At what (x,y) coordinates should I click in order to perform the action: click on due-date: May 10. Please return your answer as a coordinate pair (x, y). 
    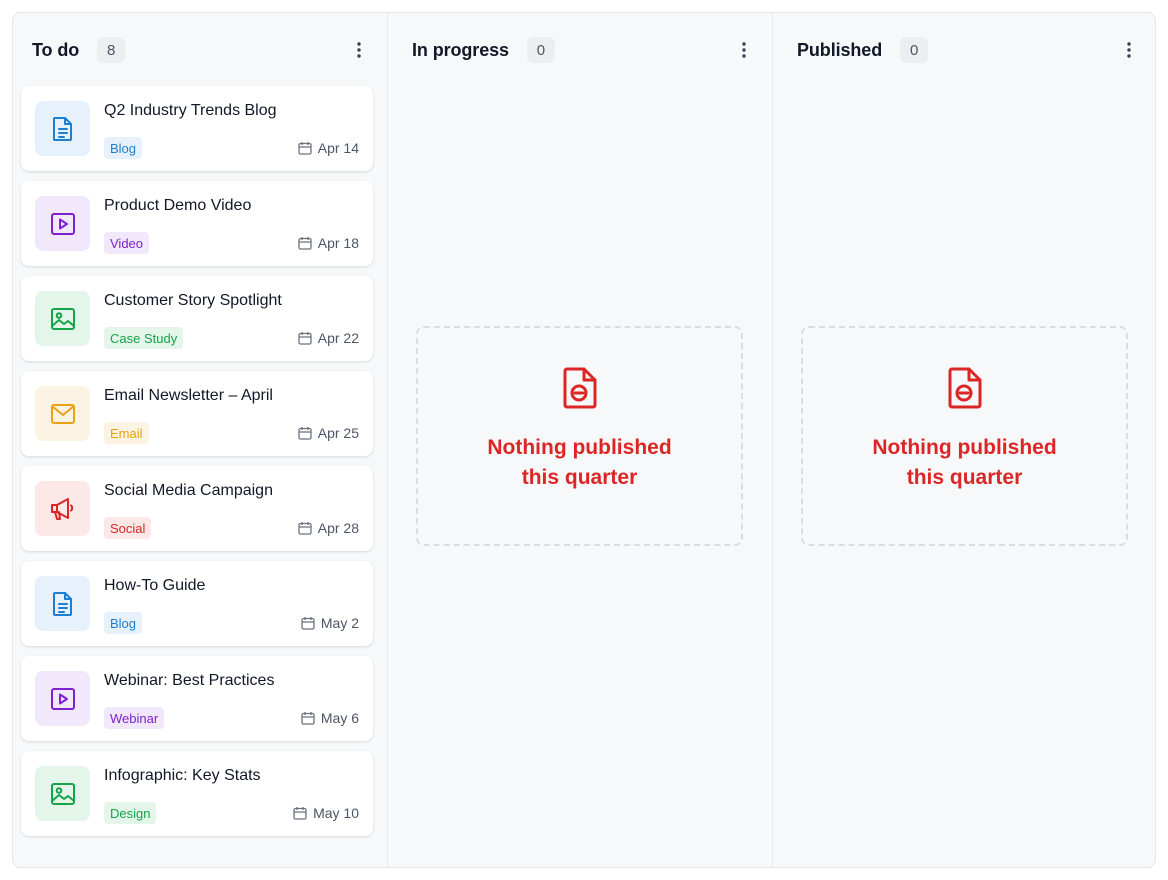
    Looking at the image, I should click on (326, 813).